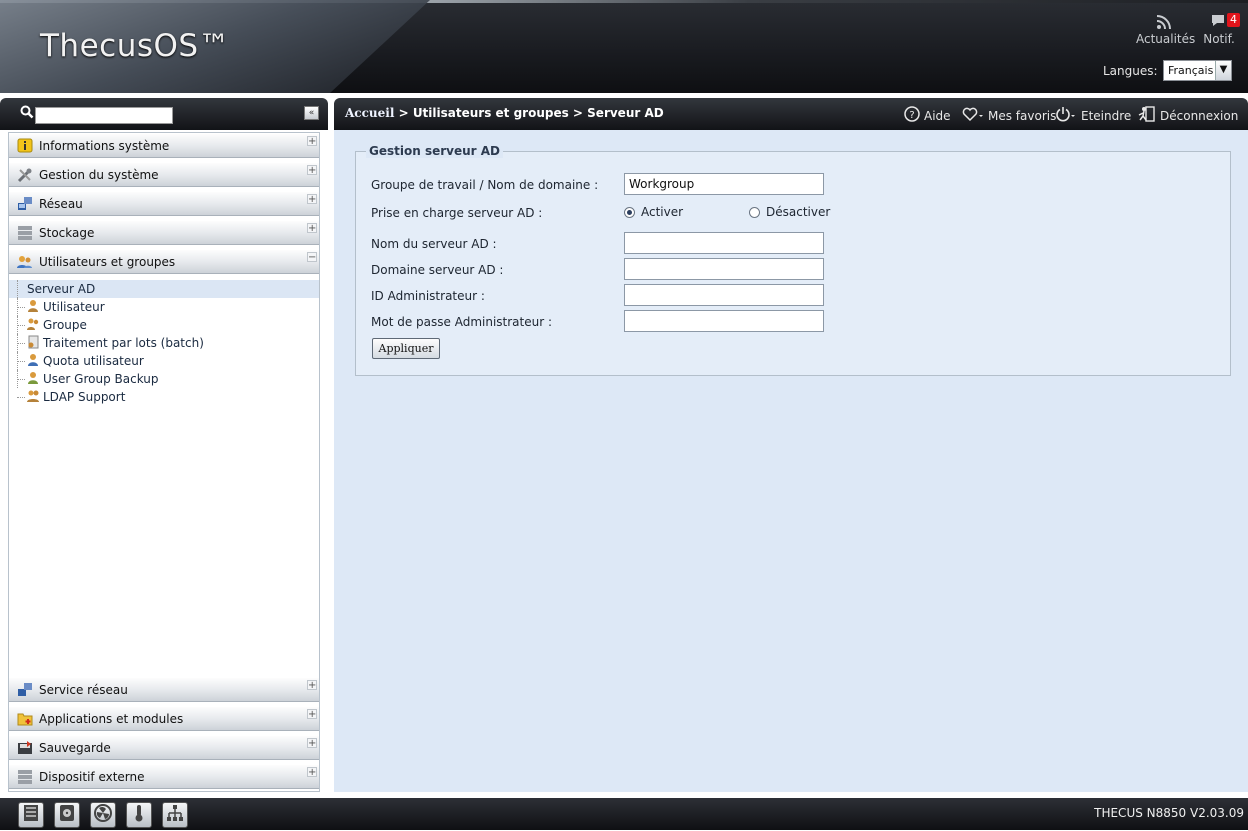  I want to click on shutdown-button: Eteindre, so click(1093, 115).